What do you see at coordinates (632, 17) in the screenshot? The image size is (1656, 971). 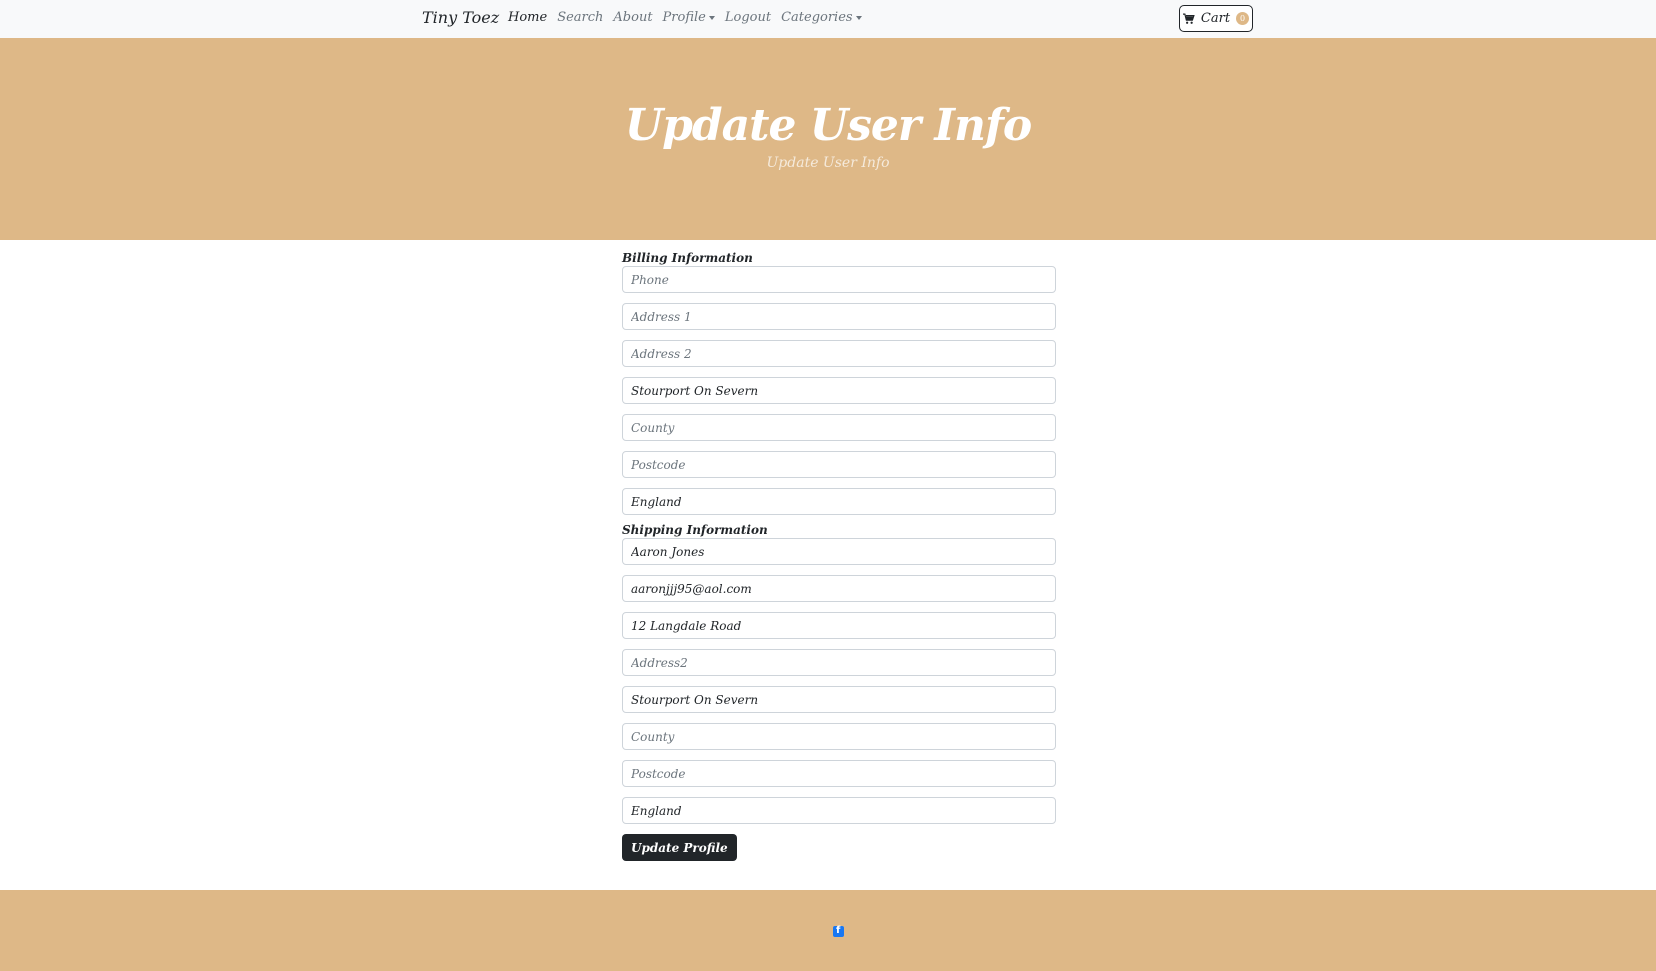 I see `nav-link-about: About` at bounding box center [632, 17].